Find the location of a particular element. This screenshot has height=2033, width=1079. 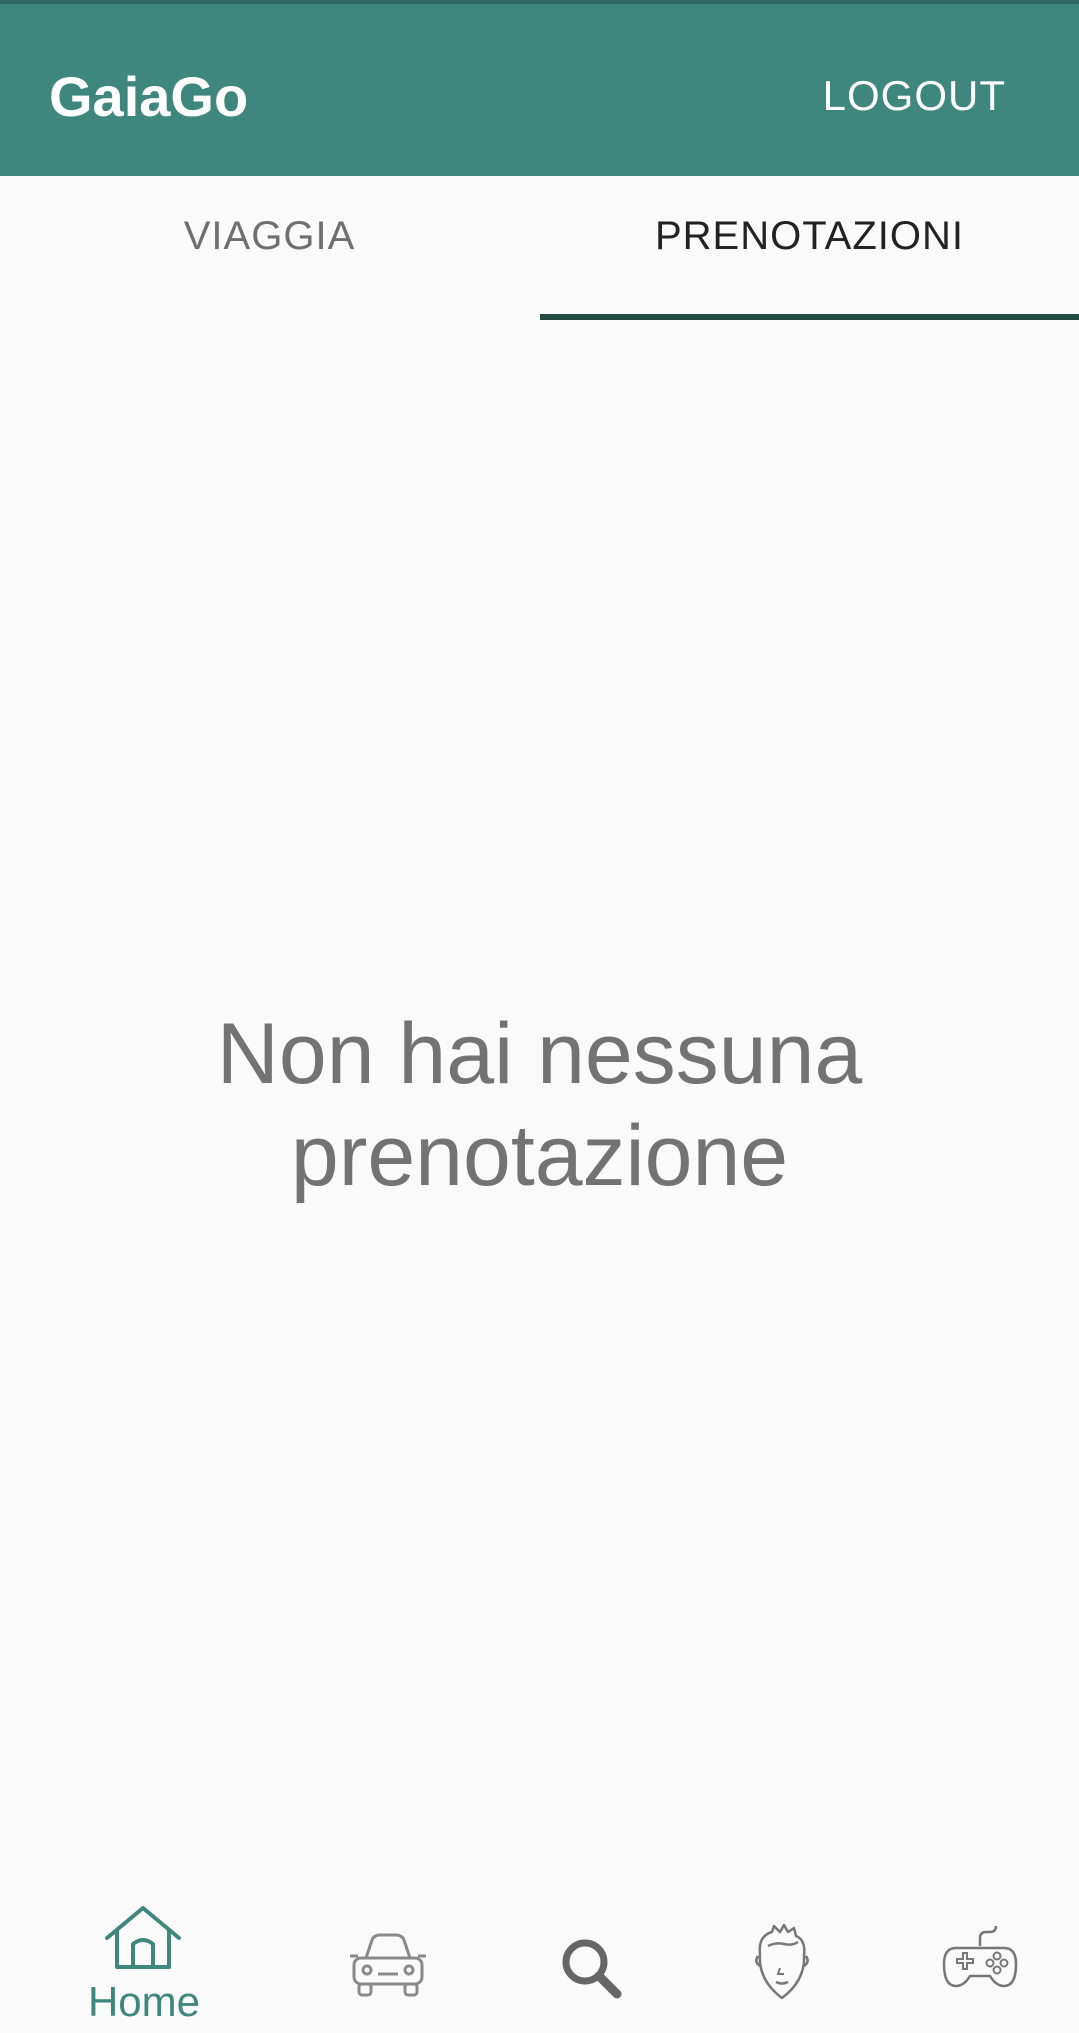

gamepad-icon is located at coordinates (980, 1956).